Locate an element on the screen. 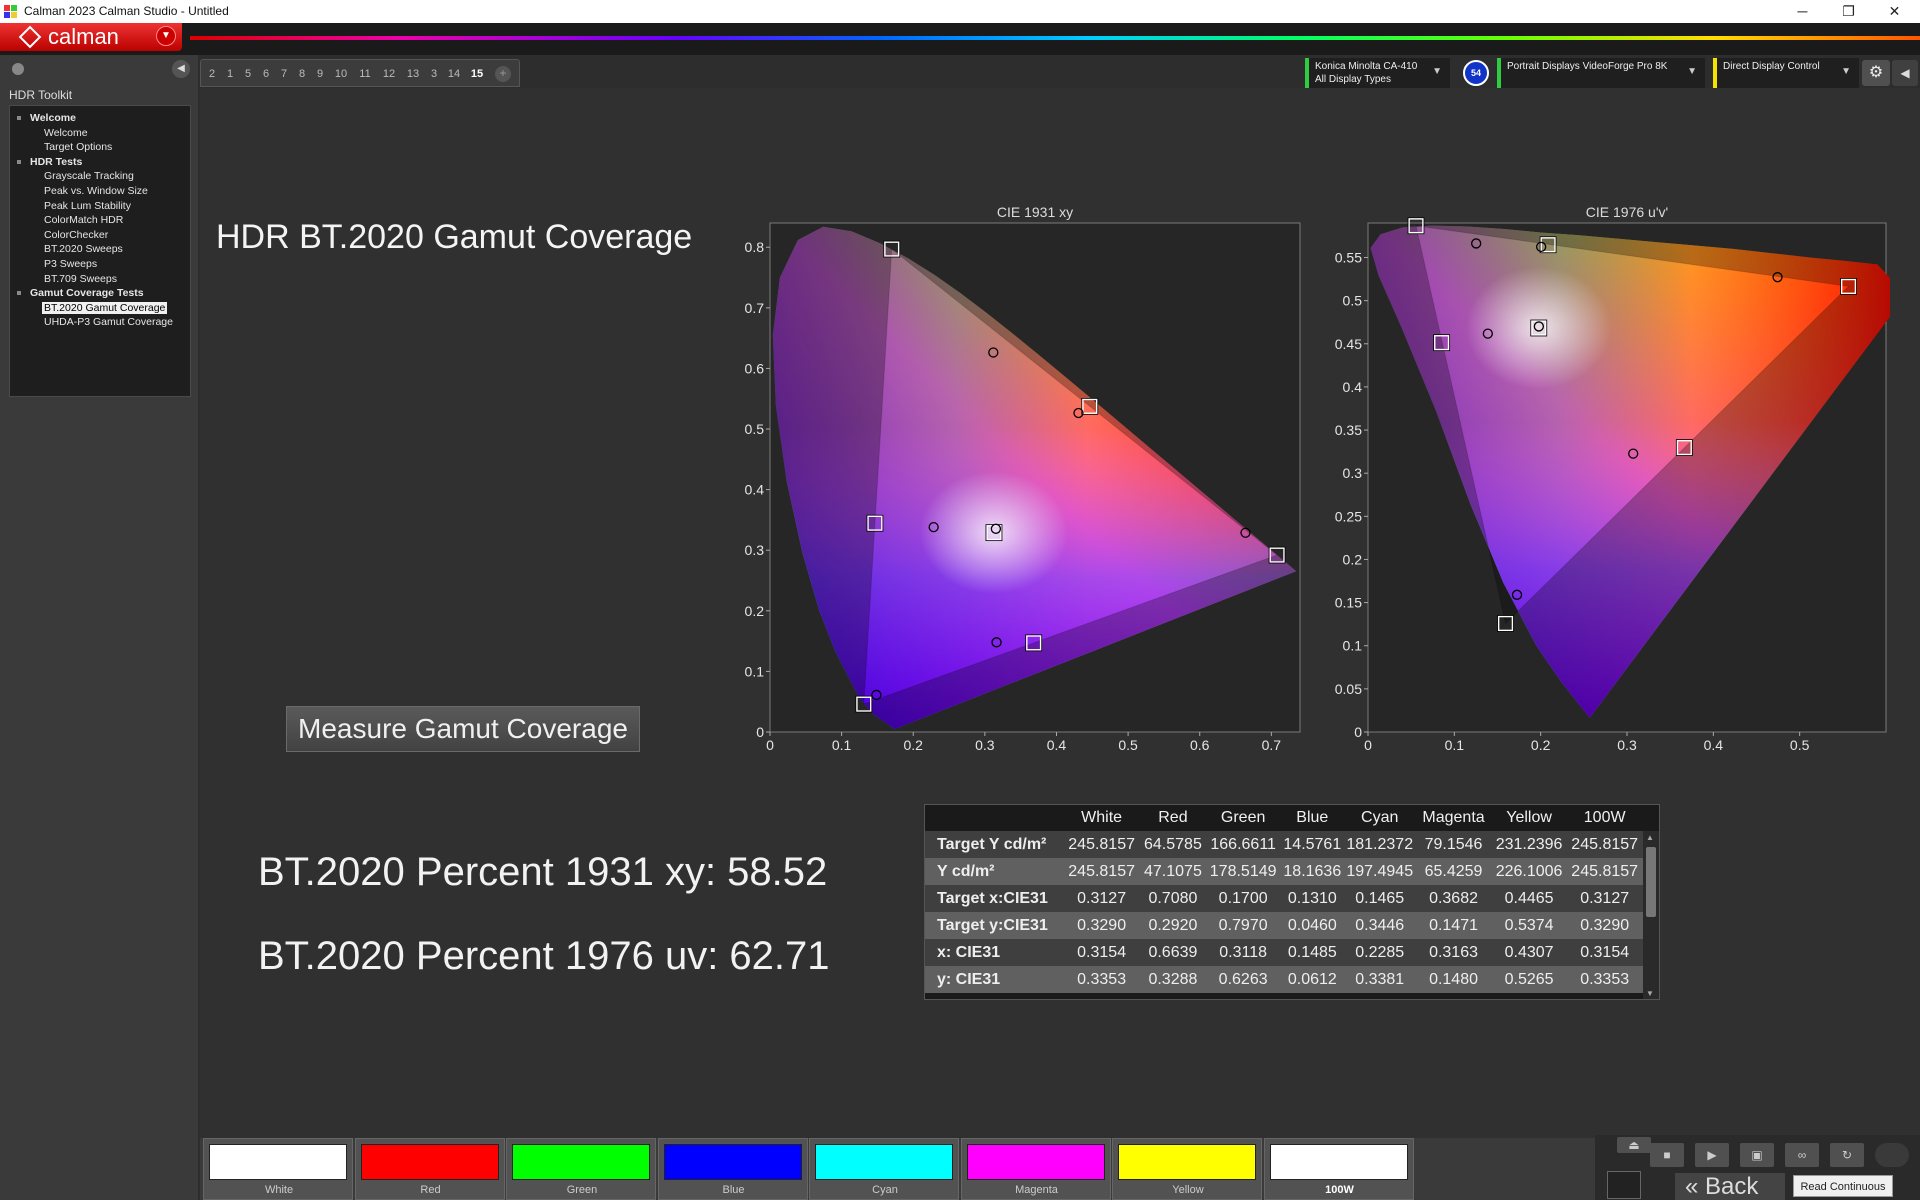  source-selector: Portrait Displays VideoForge Pro 8K ▼ is located at coordinates (1601, 73).